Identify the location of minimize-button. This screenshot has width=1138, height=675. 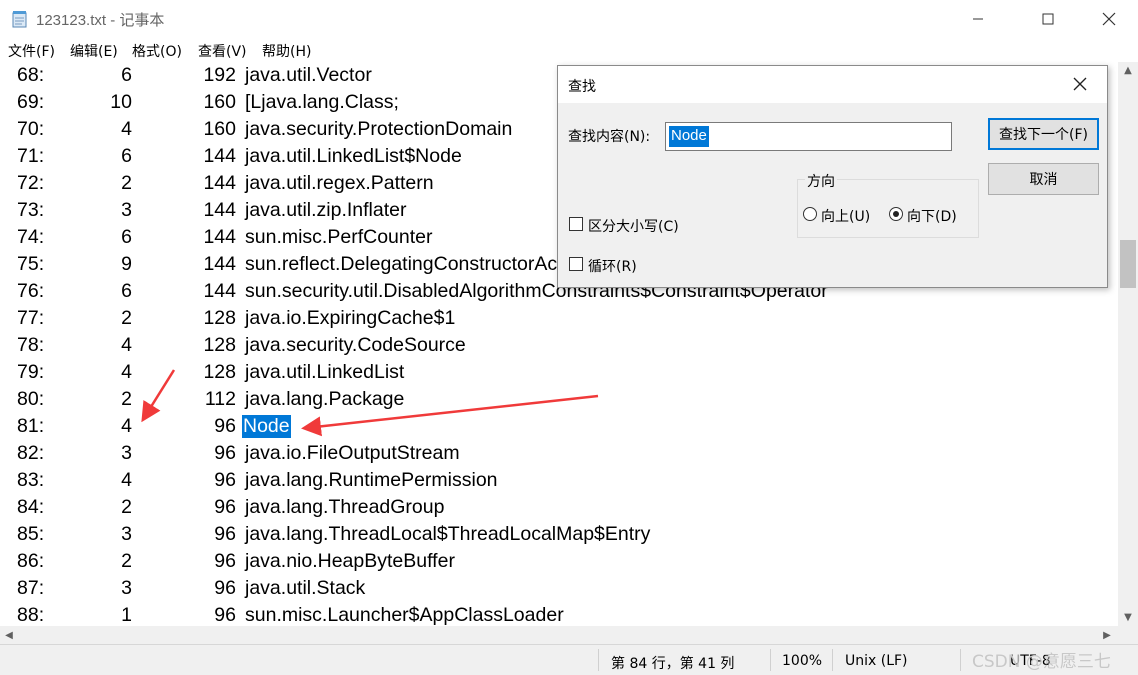
(978, 19).